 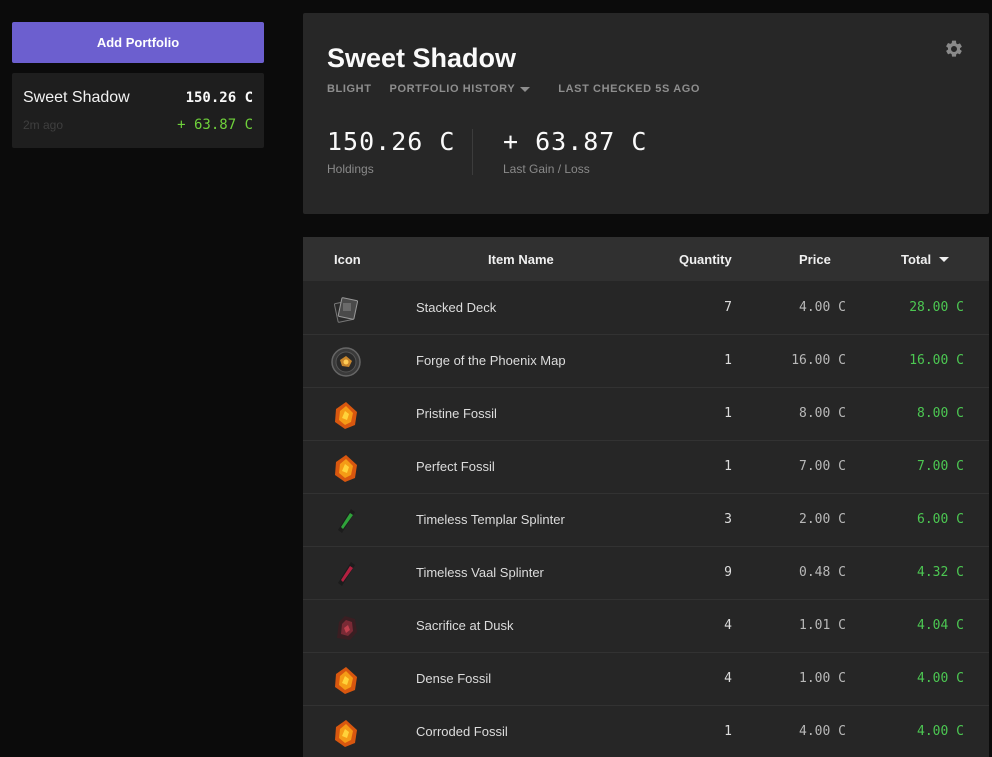 What do you see at coordinates (454, 678) in the screenshot?
I see `item-name: Dense Fossil` at bounding box center [454, 678].